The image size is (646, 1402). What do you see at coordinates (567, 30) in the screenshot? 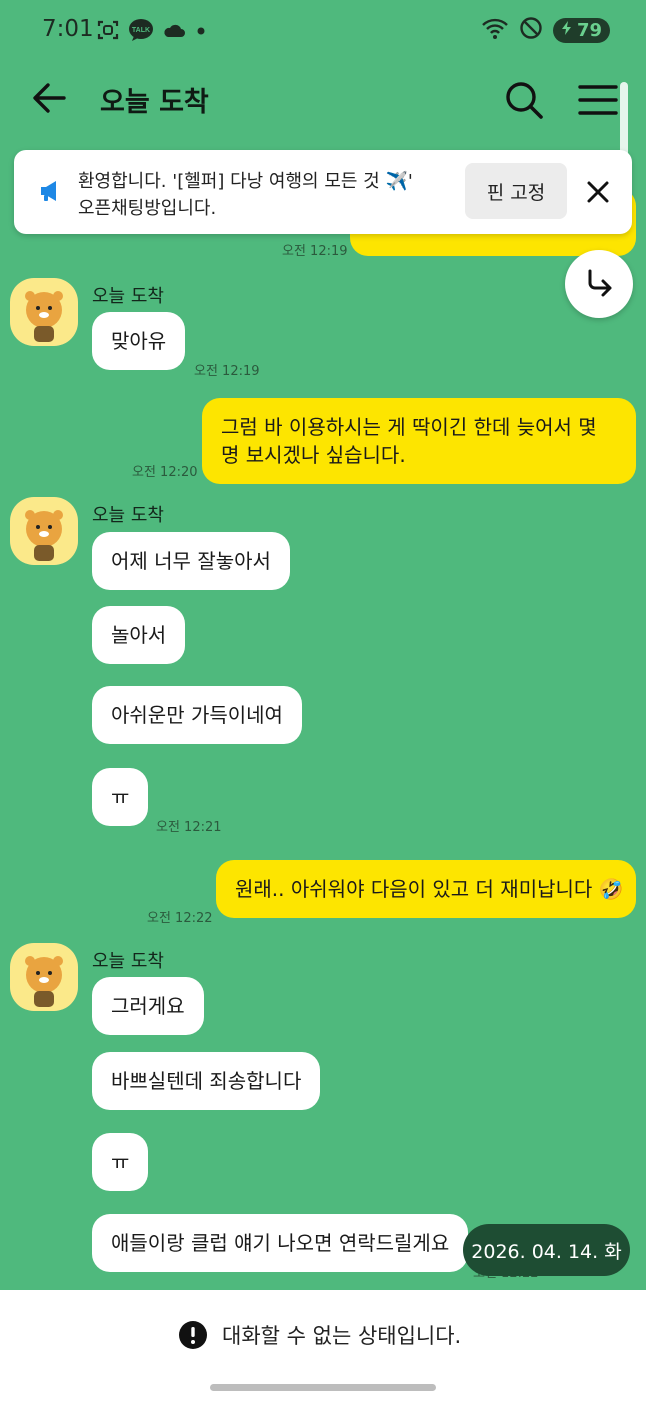
I see `charging-icon` at bounding box center [567, 30].